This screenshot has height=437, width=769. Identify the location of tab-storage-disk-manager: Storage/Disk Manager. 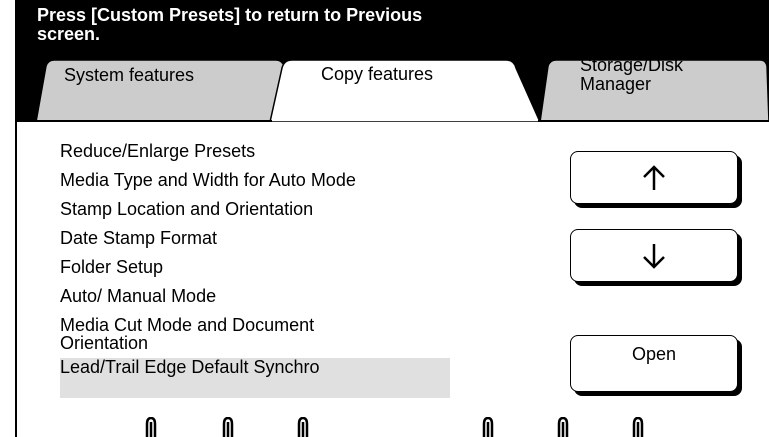
(657, 89).